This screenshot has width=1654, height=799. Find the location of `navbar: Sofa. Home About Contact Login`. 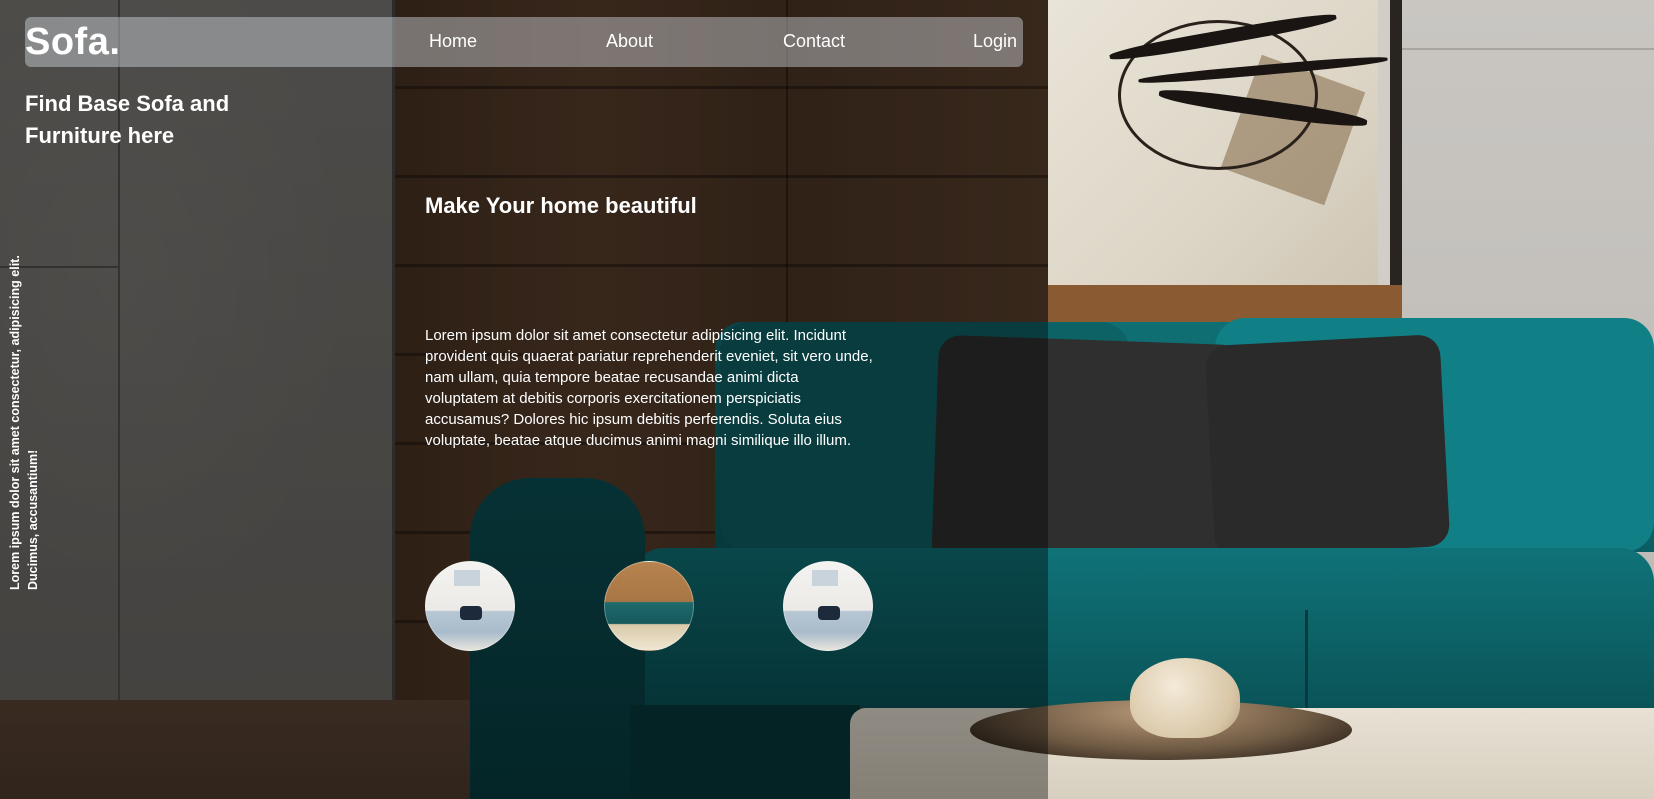

navbar: Sofa. Home About Contact Login is located at coordinates (524, 42).